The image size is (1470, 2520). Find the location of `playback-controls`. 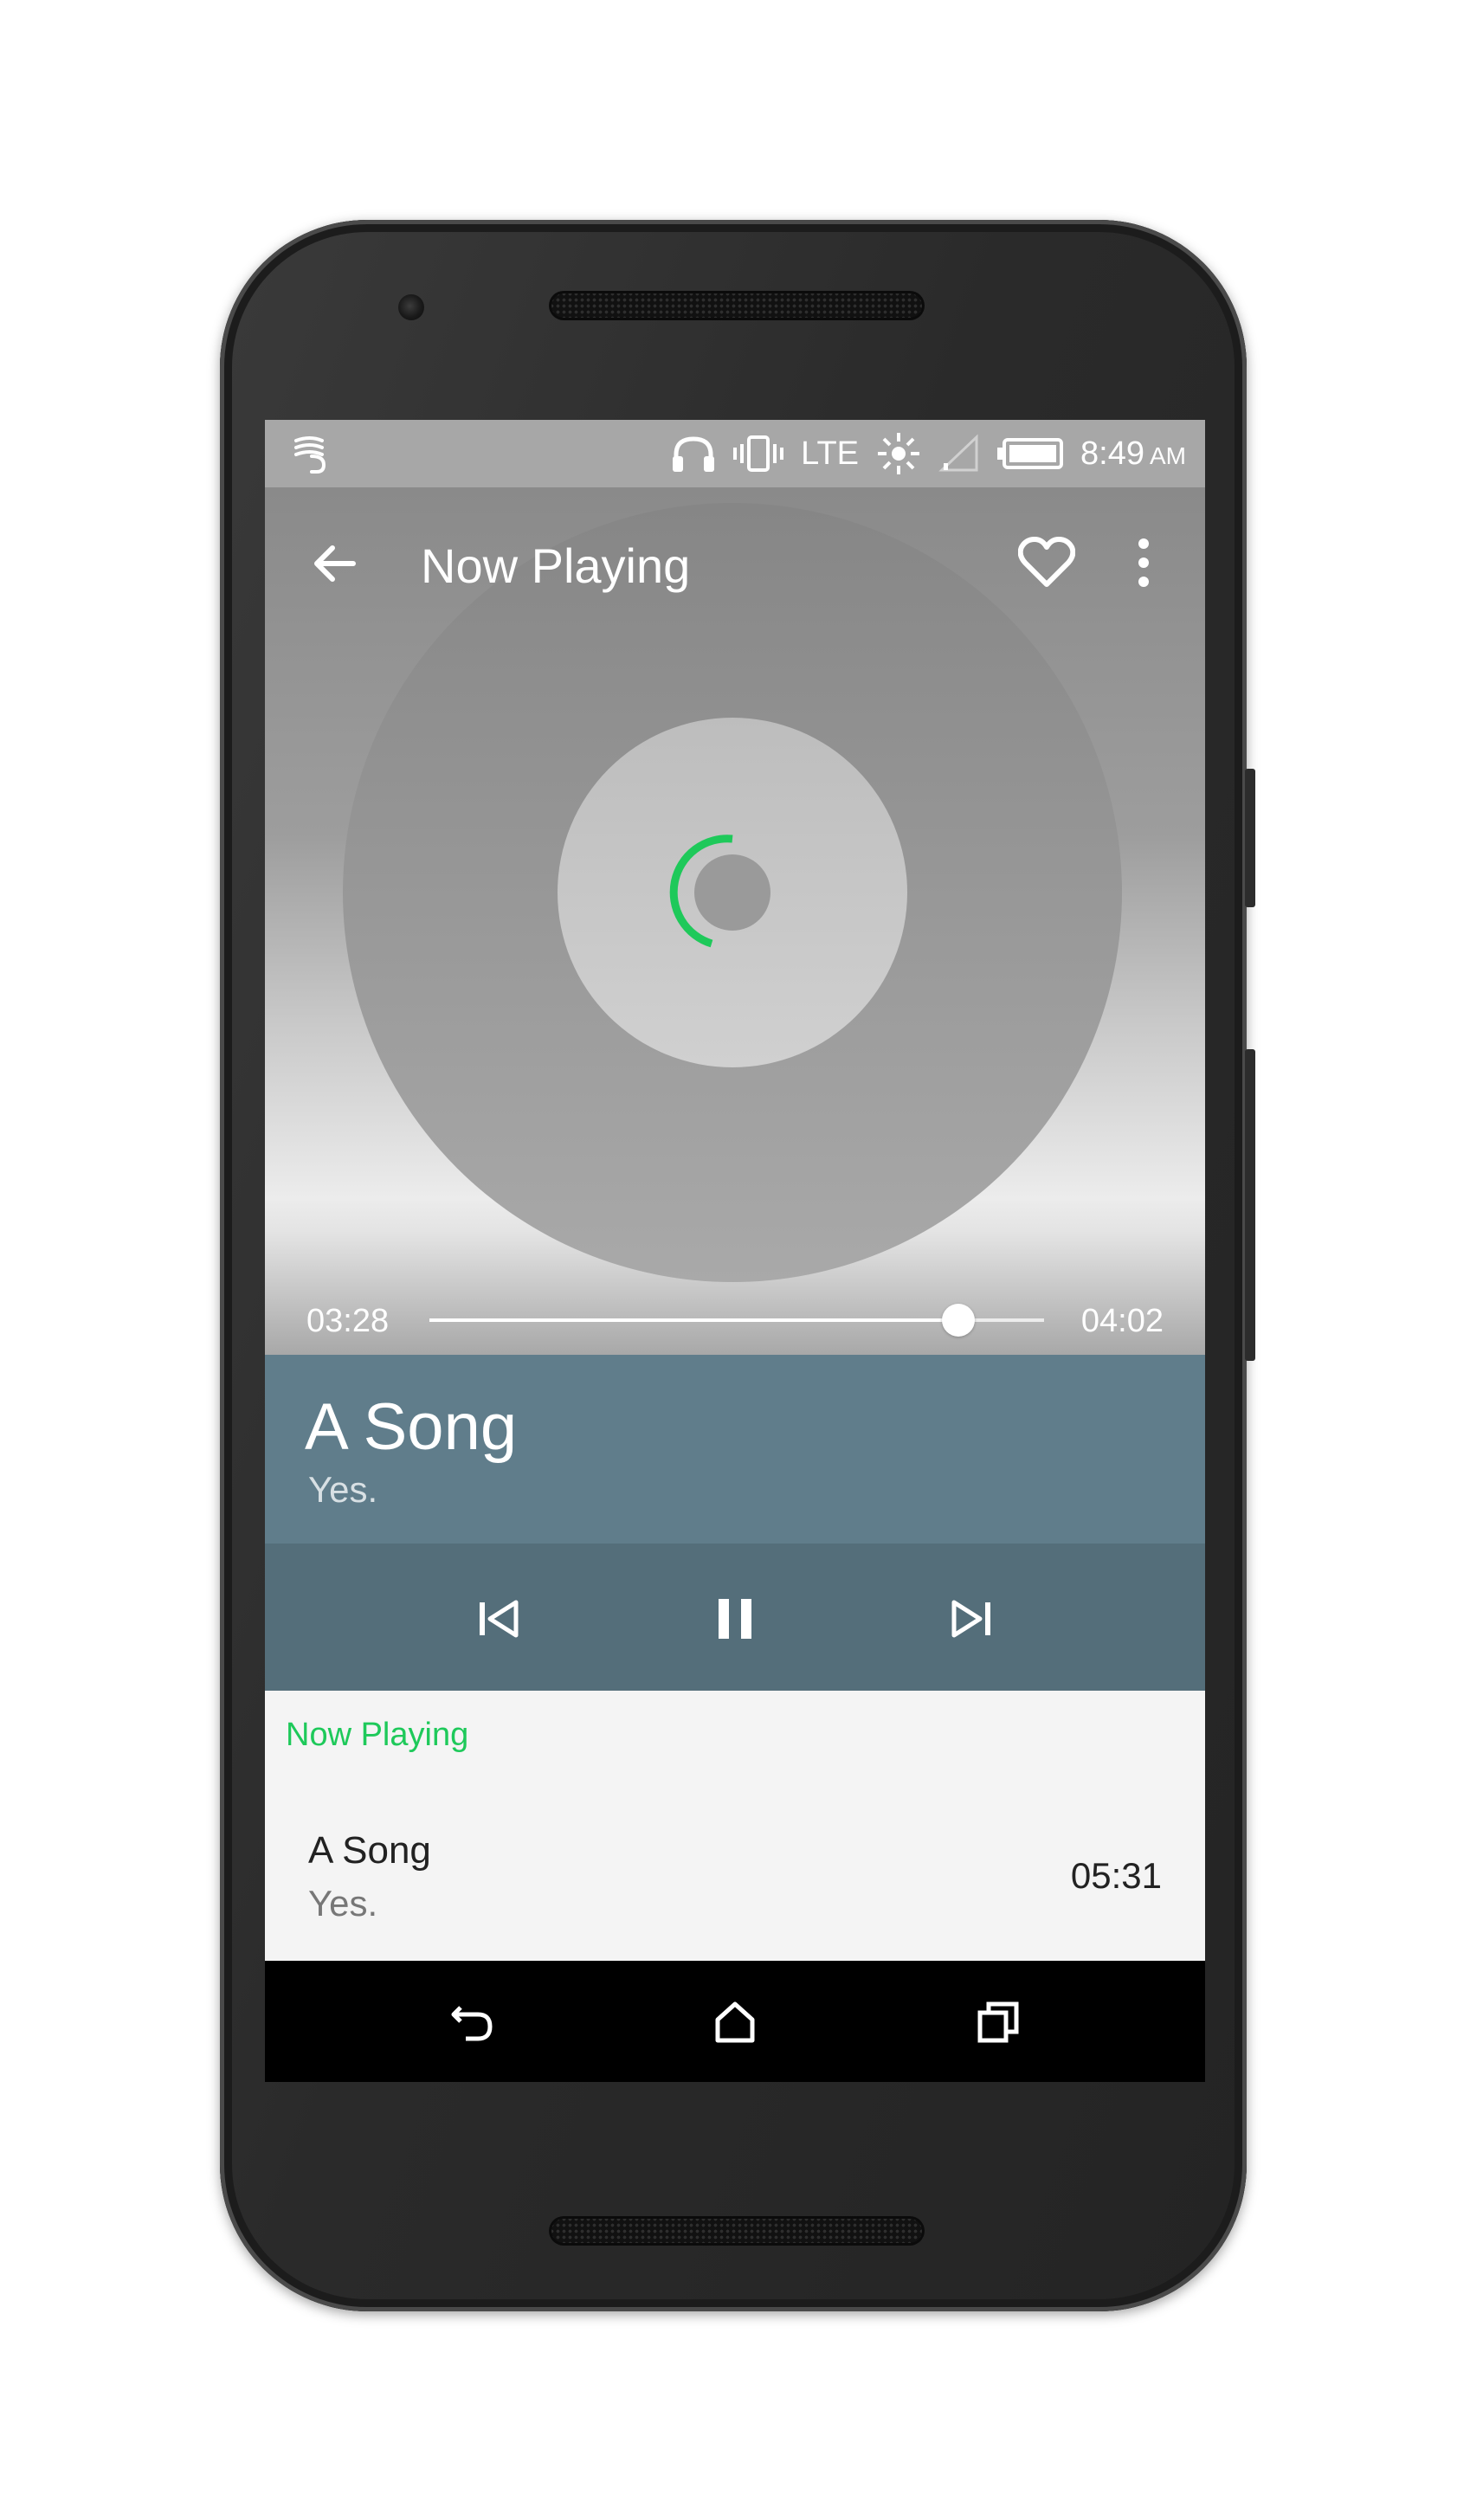

playback-controls is located at coordinates (735, 1617).